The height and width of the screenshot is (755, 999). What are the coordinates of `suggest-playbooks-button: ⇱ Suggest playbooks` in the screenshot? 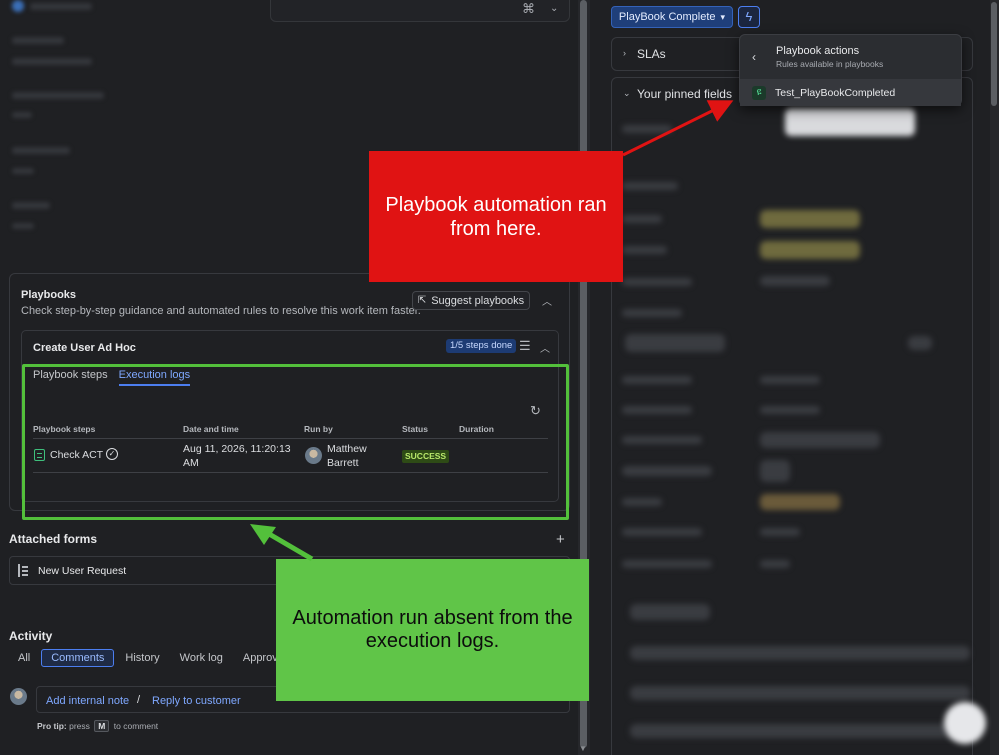 It's located at (471, 300).